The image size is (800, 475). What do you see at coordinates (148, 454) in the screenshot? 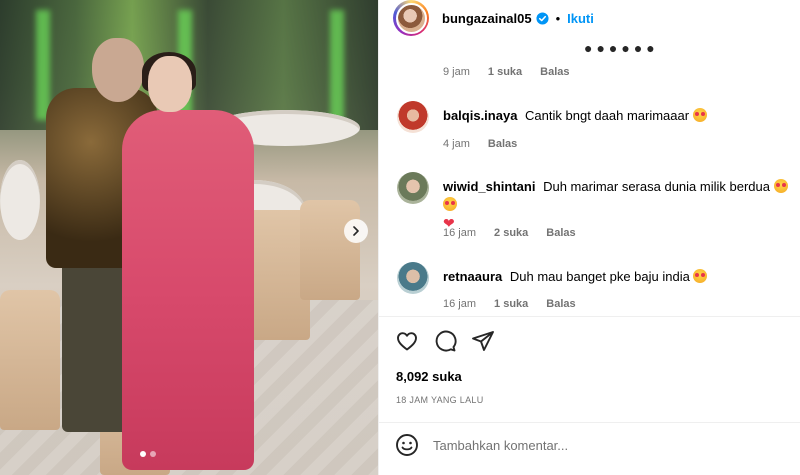
I see `carousel-indicator` at bounding box center [148, 454].